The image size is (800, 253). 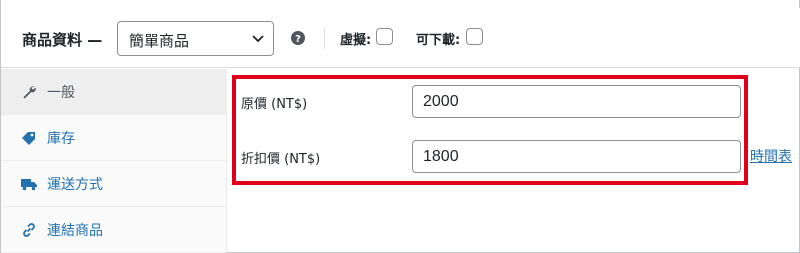 I want to click on help-icon: ?, so click(x=298, y=38).